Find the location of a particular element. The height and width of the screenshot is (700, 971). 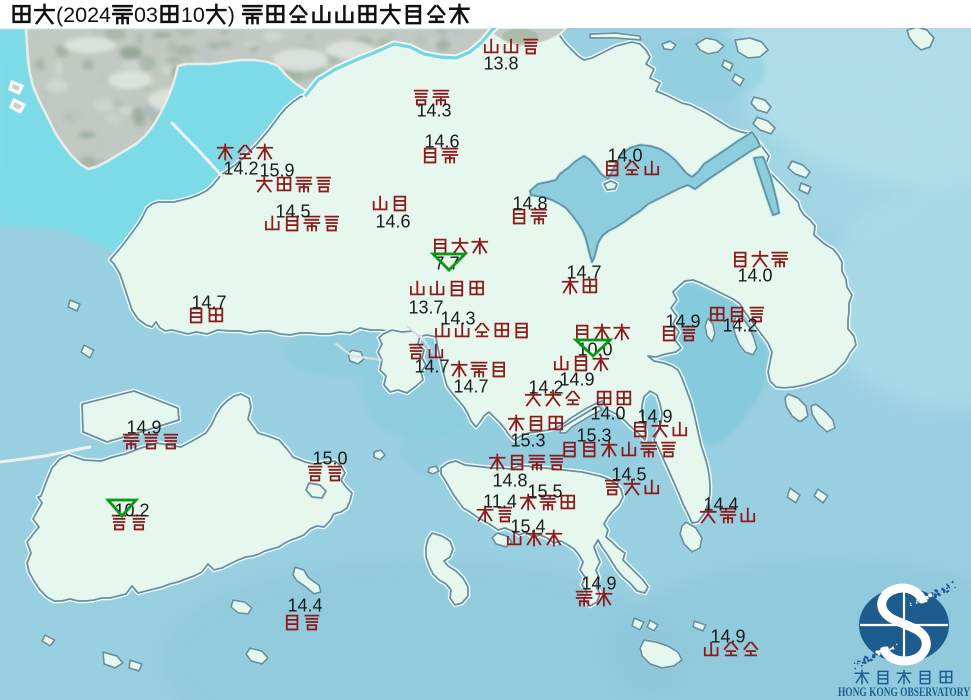

svg-text: HONG KONG OBSERVATORY is located at coordinates (904, 691).